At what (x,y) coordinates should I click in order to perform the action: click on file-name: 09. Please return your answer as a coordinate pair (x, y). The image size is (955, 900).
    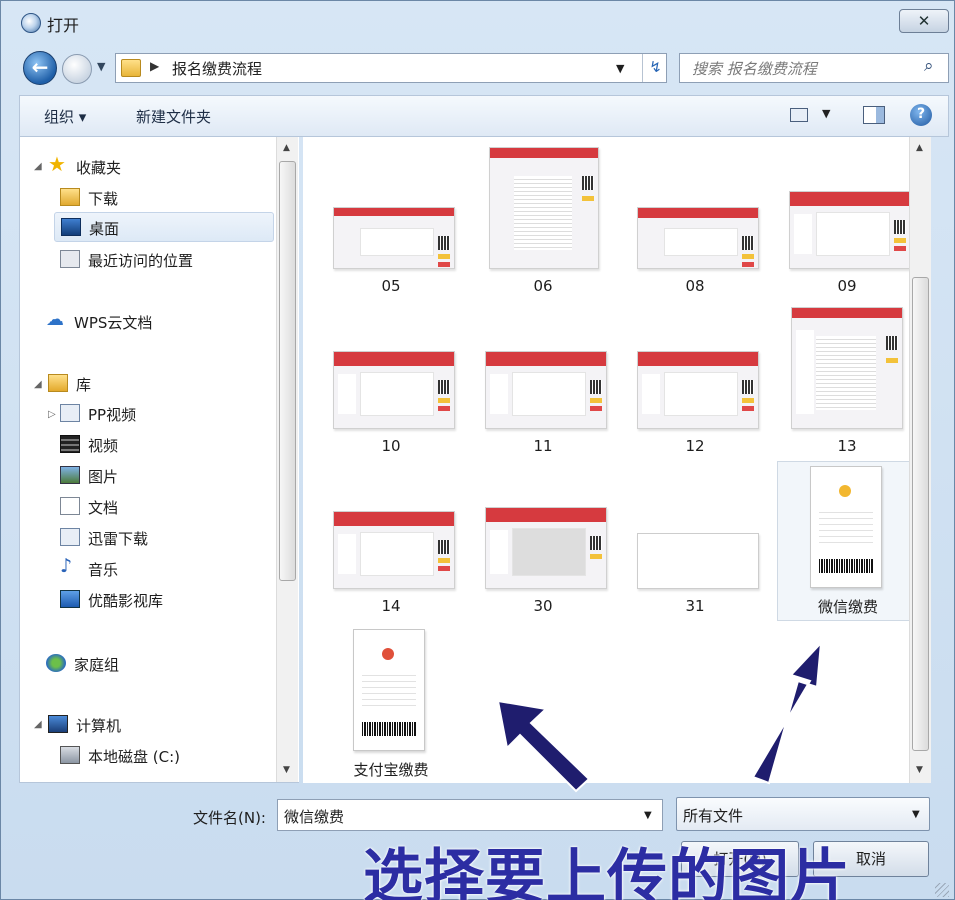
    Looking at the image, I should click on (847, 286).